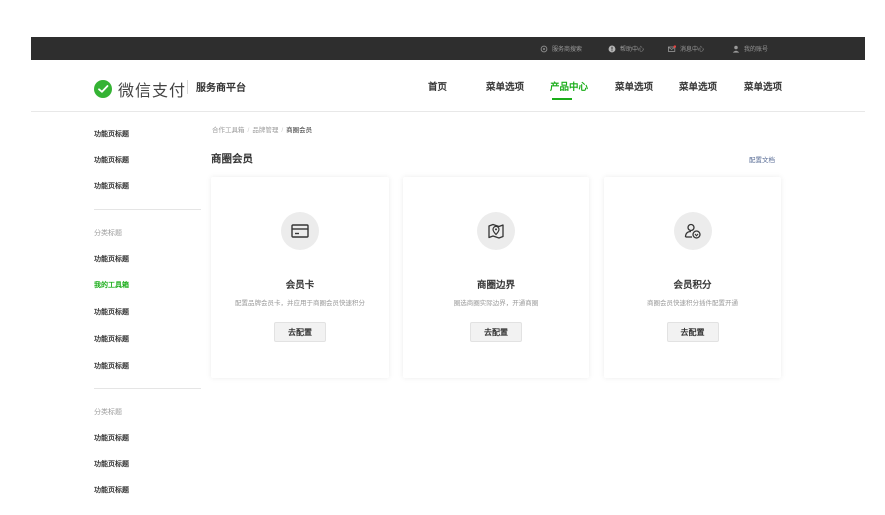 This screenshot has width=885, height=515. I want to click on card-description: 配置品牌会员卡，并应用于商圈会员快速积分, so click(300, 303).